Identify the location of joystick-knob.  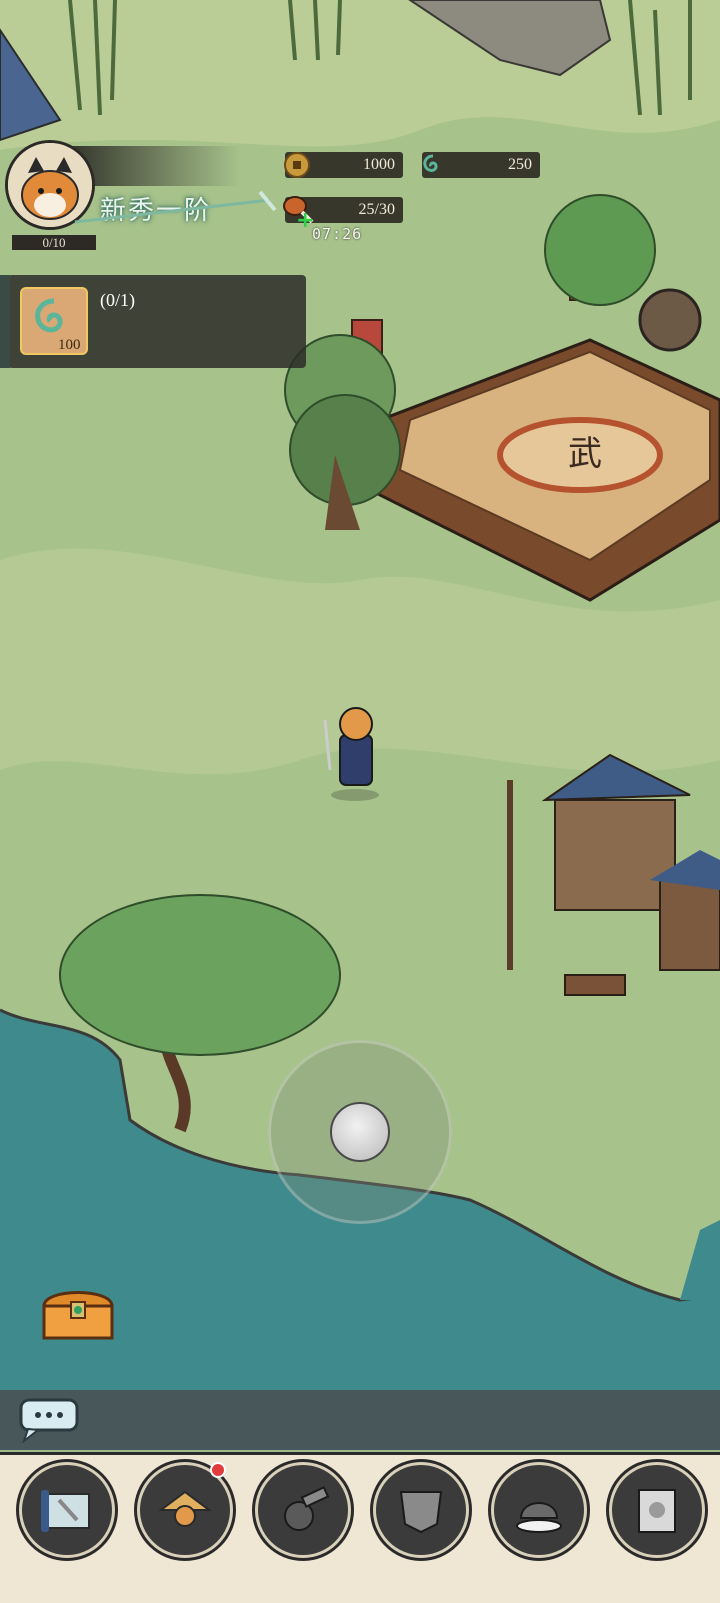
(360, 1132).